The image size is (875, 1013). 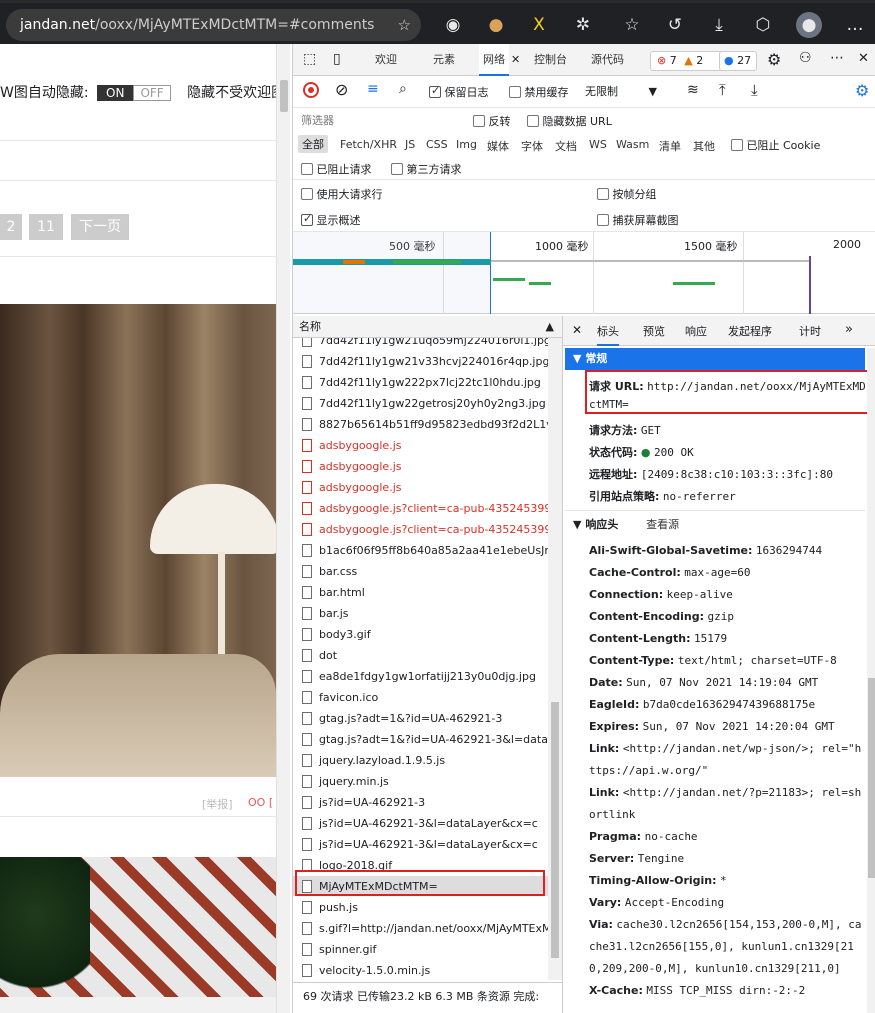 I want to click on search-icon: ⌕, so click(x=403, y=89).